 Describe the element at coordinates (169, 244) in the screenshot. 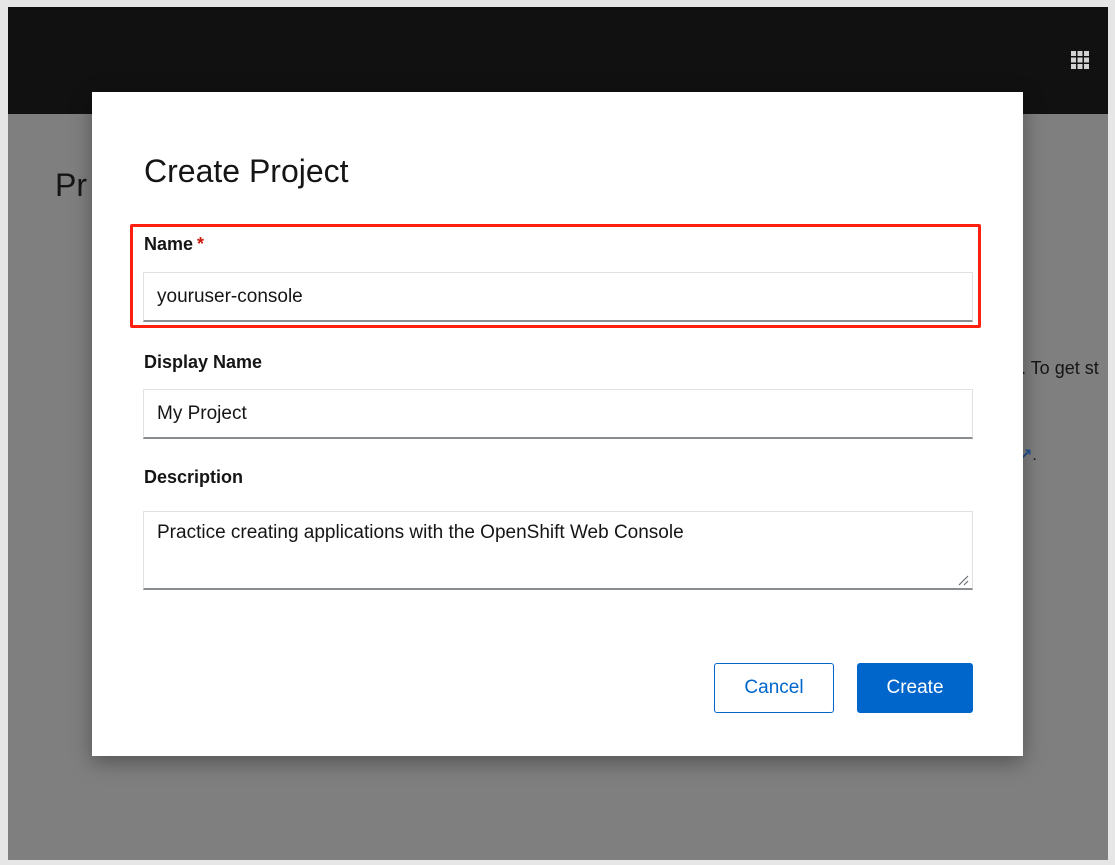

I see `name-label-text: Name` at that location.